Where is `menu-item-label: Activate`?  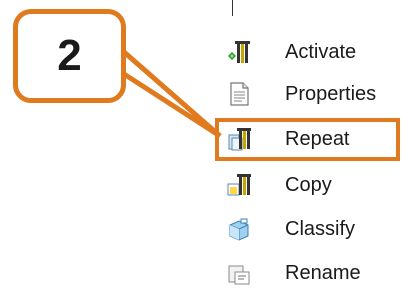 menu-item-label: Activate is located at coordinates (321, 52).